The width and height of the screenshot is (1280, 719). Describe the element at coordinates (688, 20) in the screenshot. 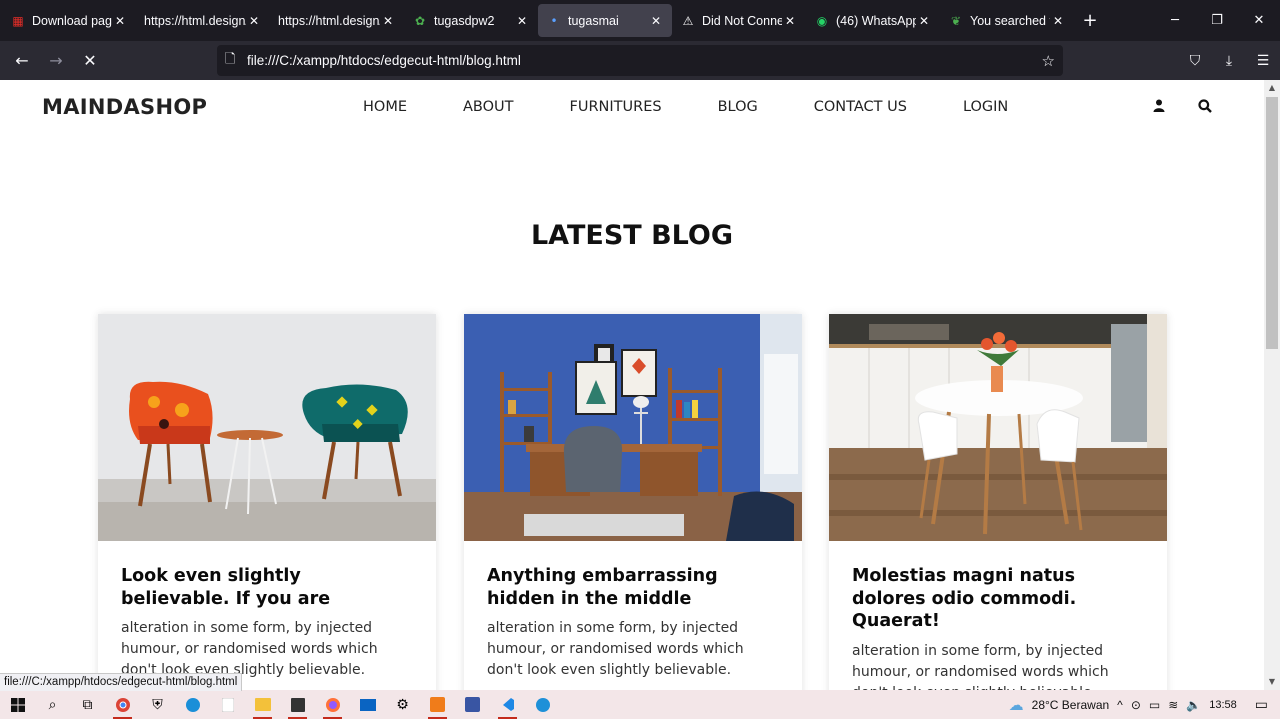

I see `warning-icon: ⚠` at that location.